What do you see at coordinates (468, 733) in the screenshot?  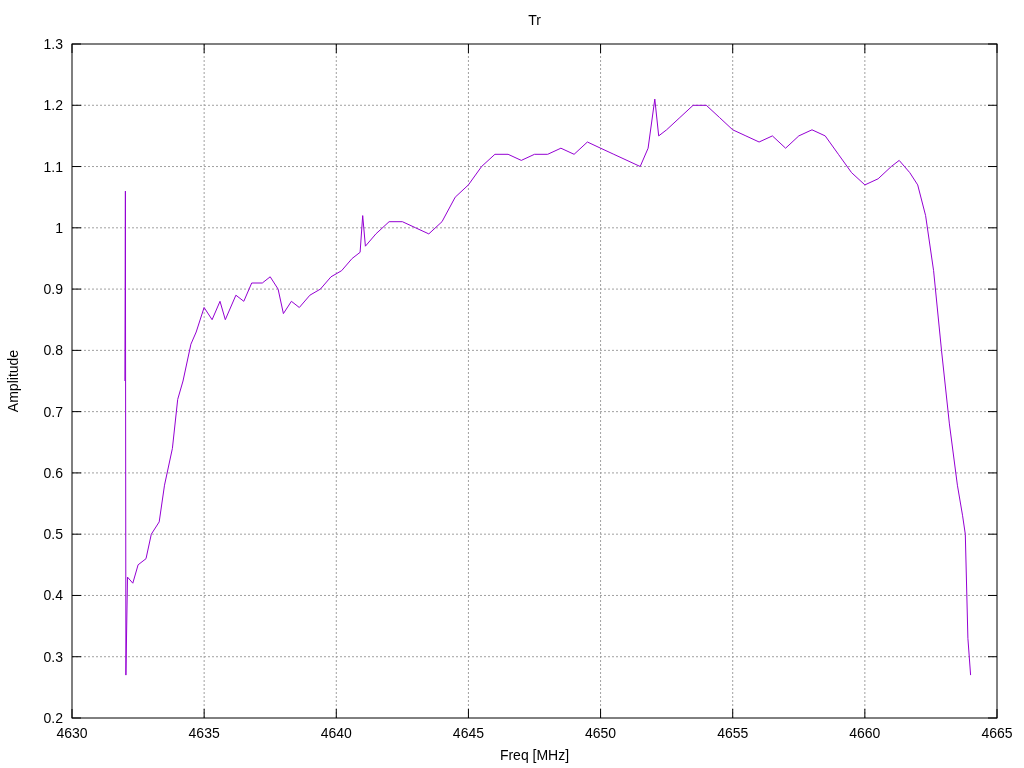 I see `x-tick-label: 4645` at bounding box center [468, 733].